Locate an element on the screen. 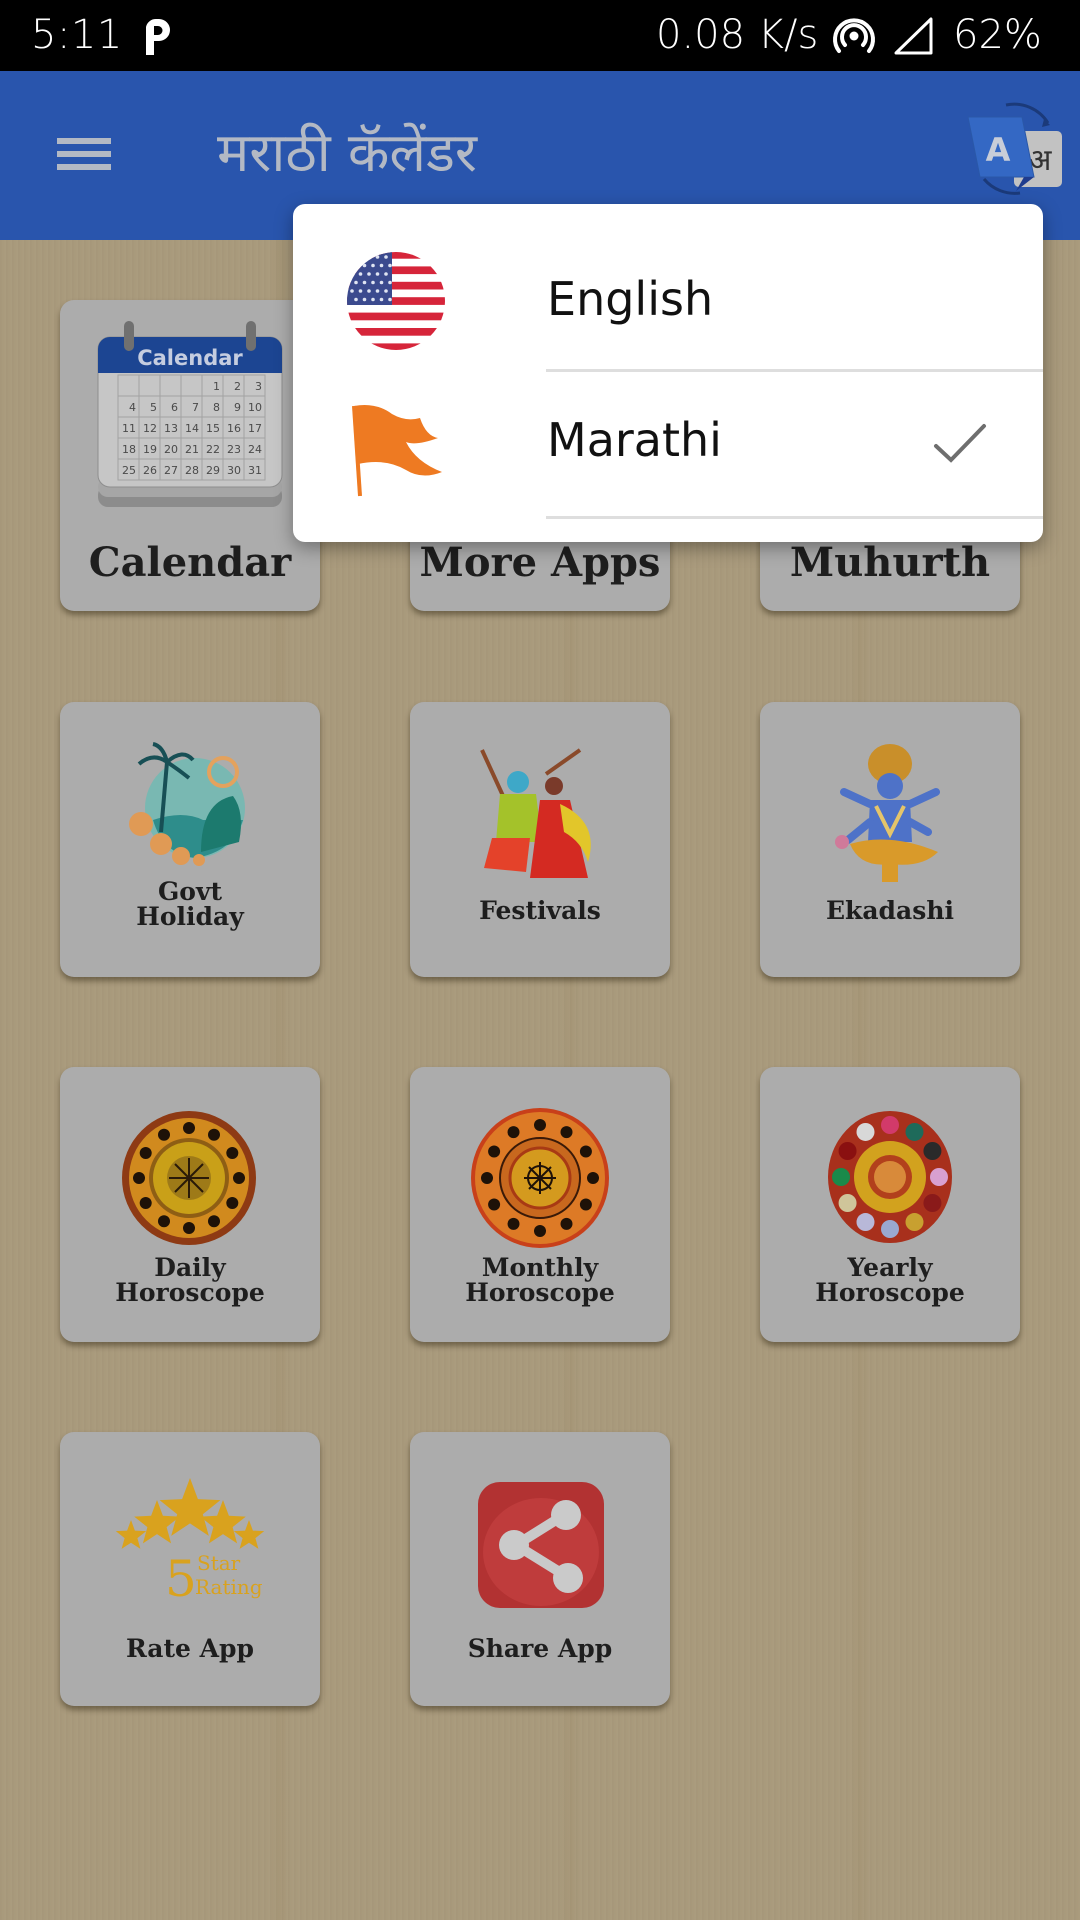 This screenshot has width=1080, height=1920. calendar-day: 21 is located at coordinates (192, 449).